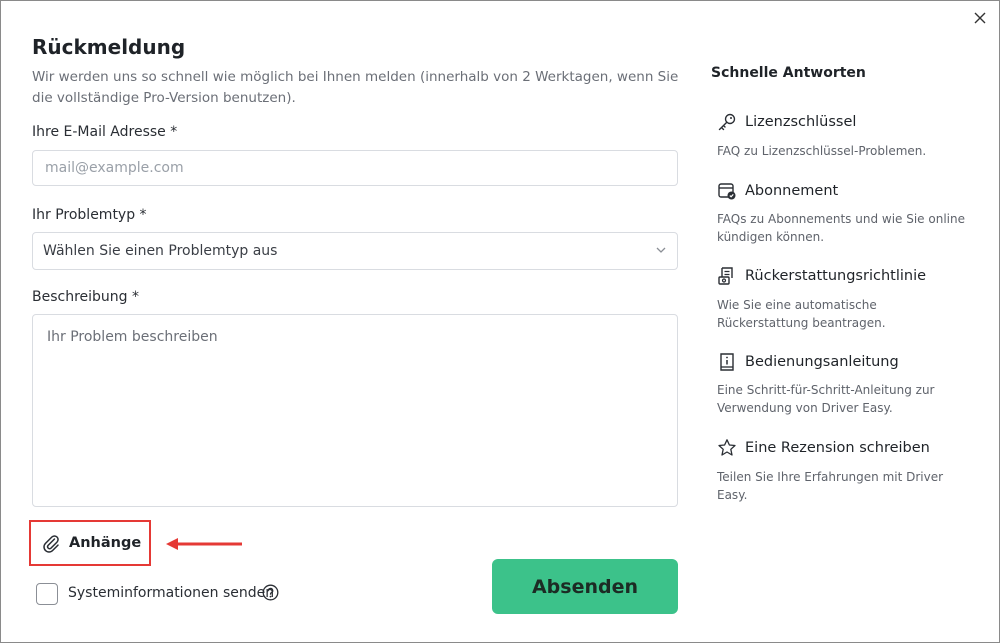  Describe the element at coordinates (86, 297) in the screenshot. I see `description-label: Beschreibung *` at that location.